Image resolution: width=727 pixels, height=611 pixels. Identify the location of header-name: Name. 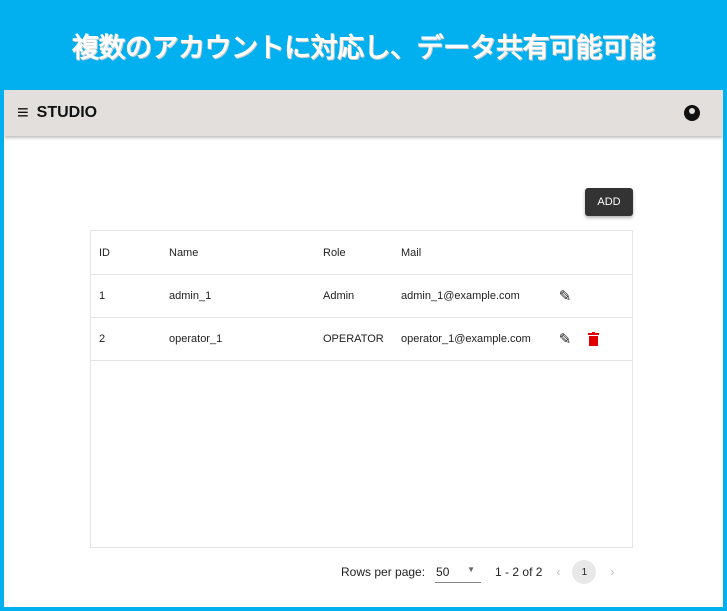
(184, 252).